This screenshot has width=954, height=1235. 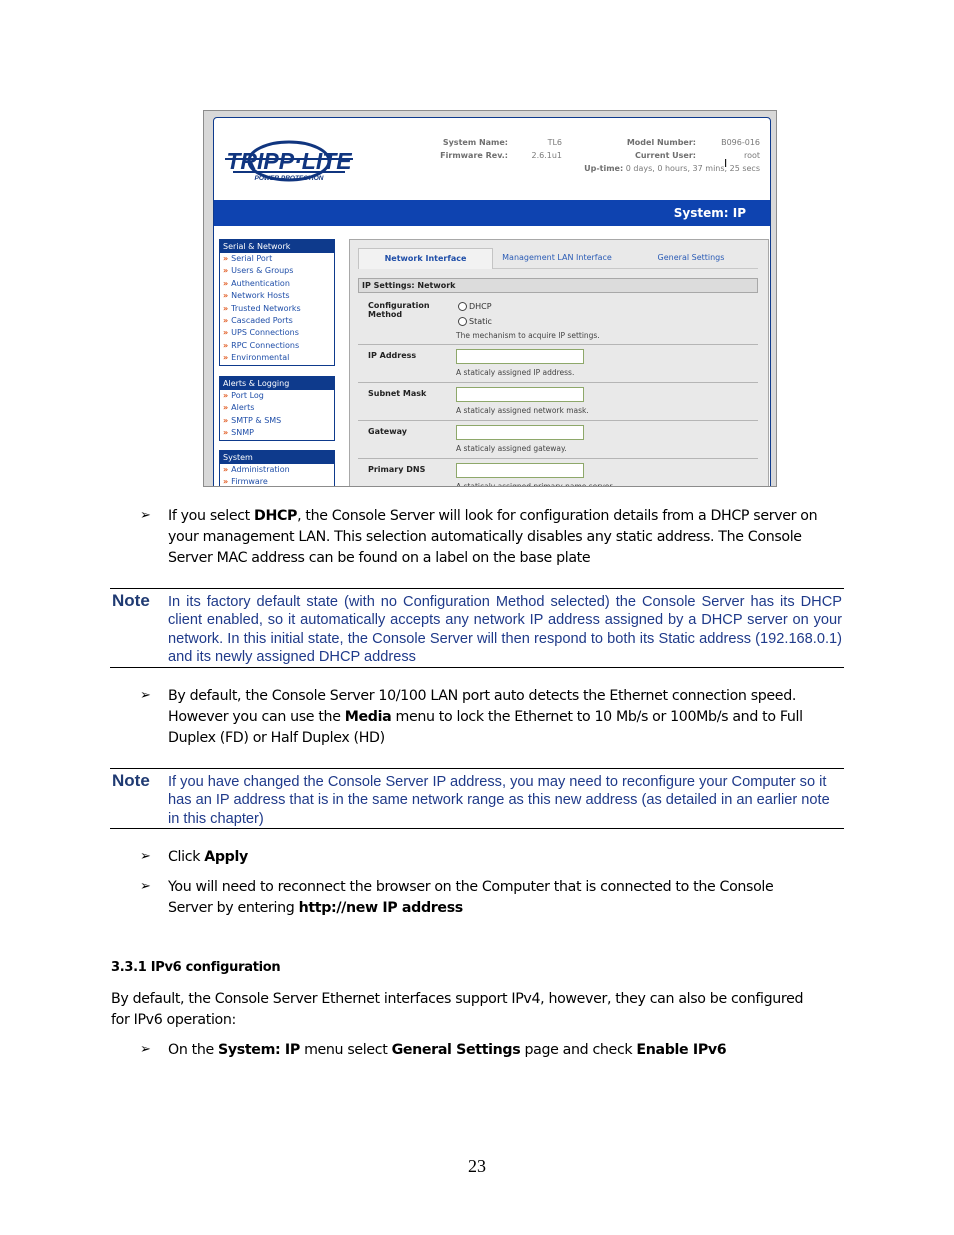 I want to click on ip-address-input, so click(x=520, y=356).